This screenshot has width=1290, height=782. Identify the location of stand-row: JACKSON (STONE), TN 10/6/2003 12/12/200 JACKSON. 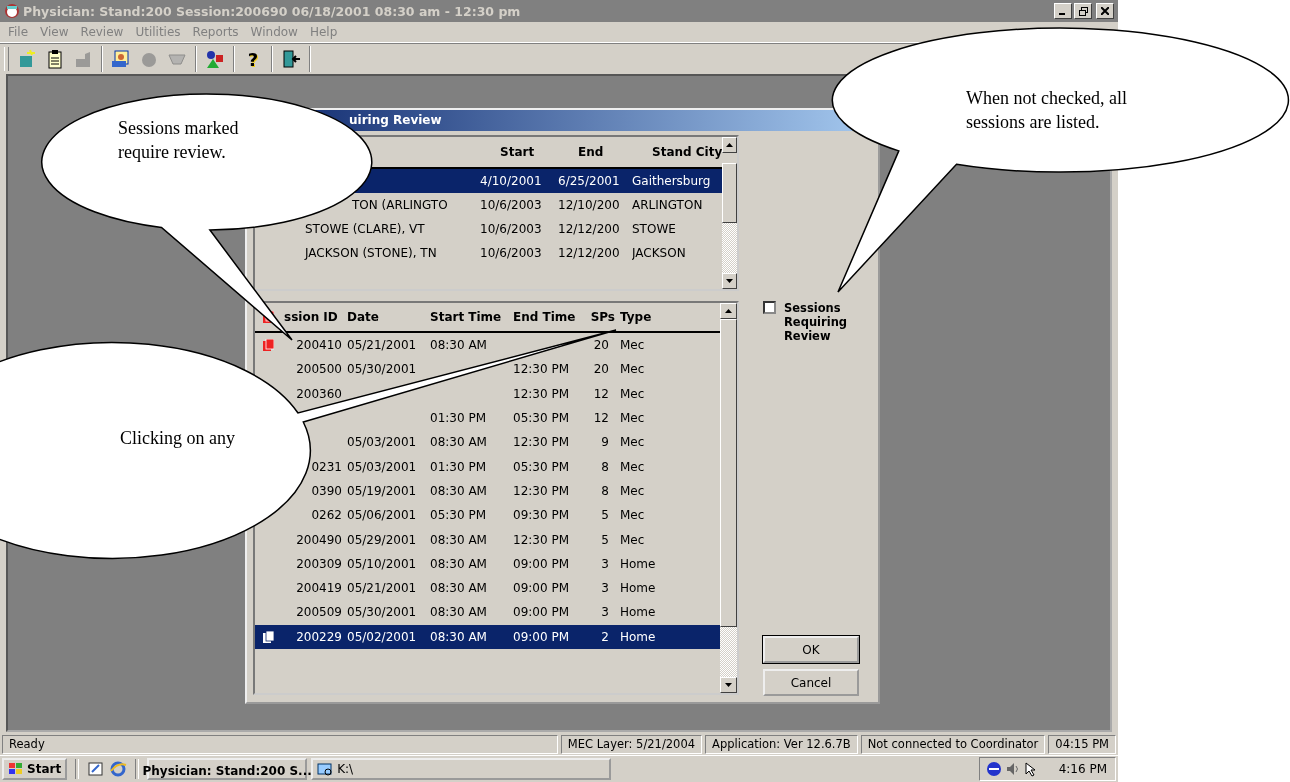
(489, 253).